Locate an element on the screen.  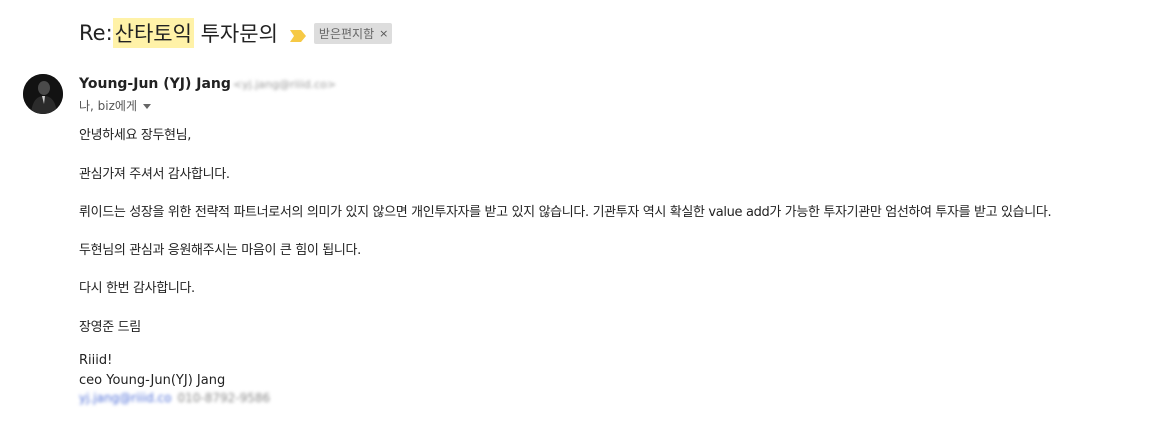
email-subject: Re: 산타토익 투자문의 is located at coordinates (178, 33).